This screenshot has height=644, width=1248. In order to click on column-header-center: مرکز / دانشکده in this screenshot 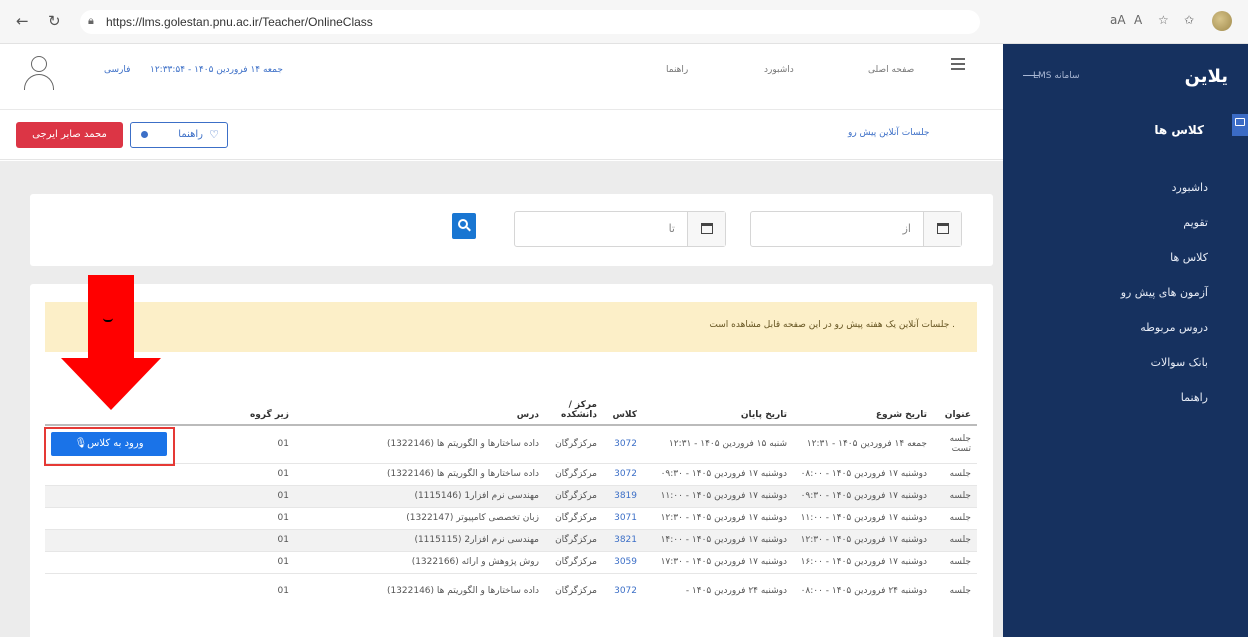, I will do `click(574, 404)`.